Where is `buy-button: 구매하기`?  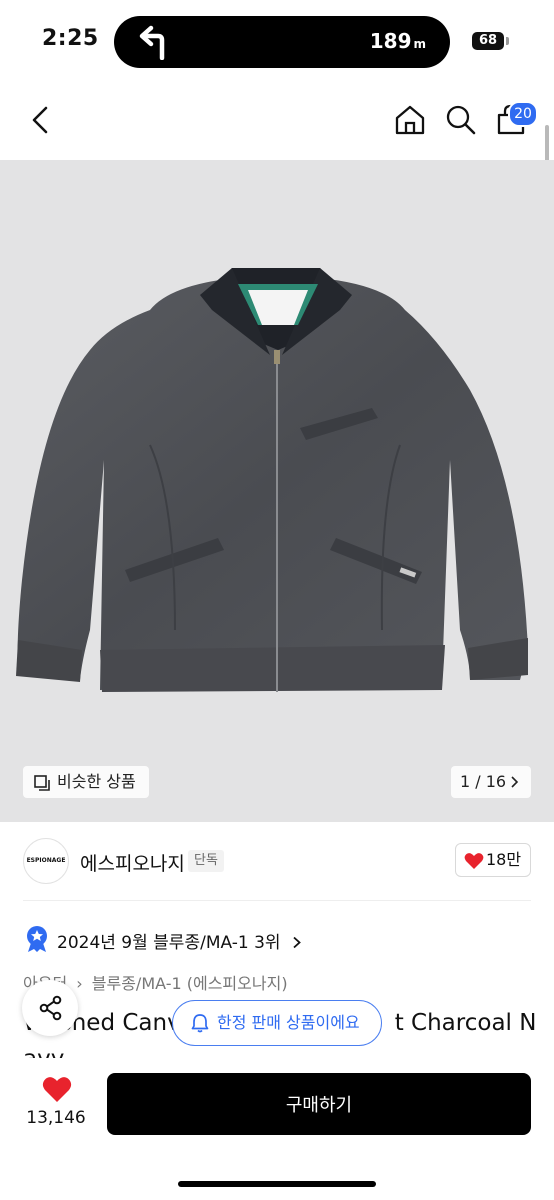 buy-button: 구매하기 is located at coordinates (319, 1104).